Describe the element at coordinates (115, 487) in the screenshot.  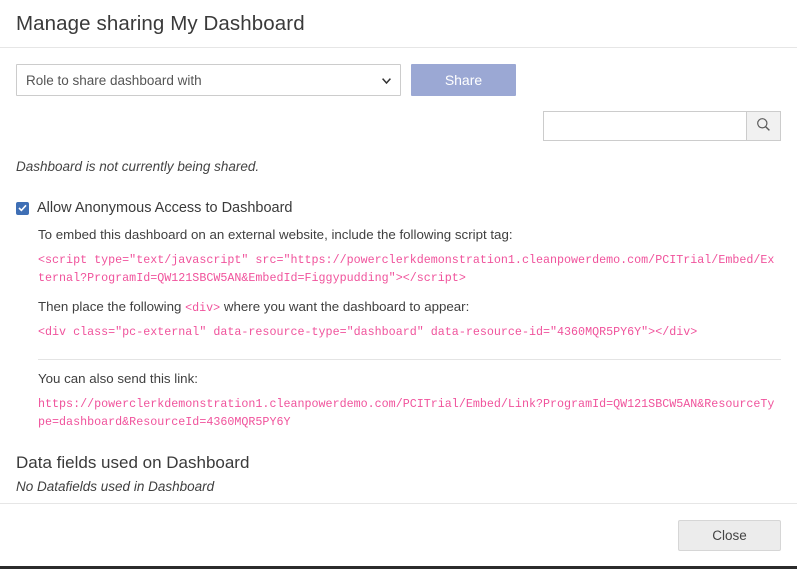
I see `datafields-empty-text: No Datafields used in Dashboard` at that location.